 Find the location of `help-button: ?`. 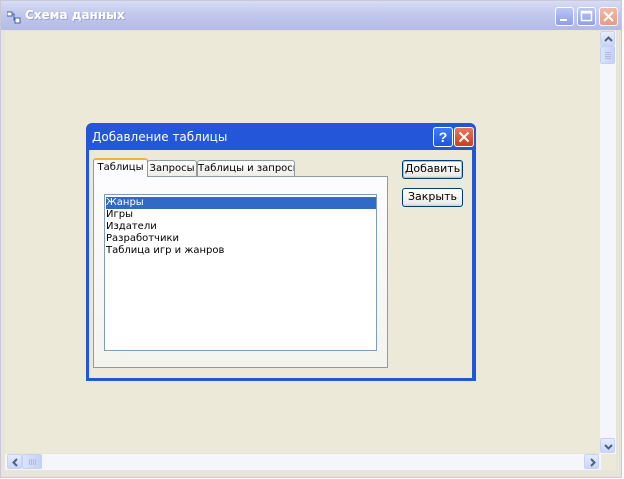

help-button: ? is located at coordinates (443, 137).